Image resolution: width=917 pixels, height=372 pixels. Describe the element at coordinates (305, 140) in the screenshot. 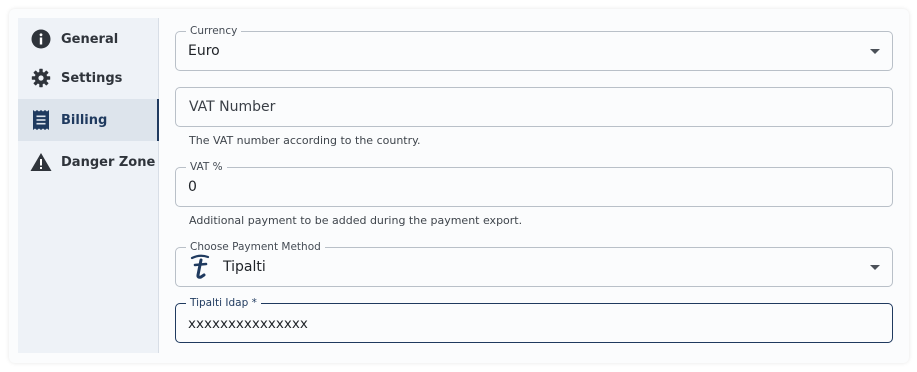

I see `vat-number-helper: The VAT number according to the country.` at that location.